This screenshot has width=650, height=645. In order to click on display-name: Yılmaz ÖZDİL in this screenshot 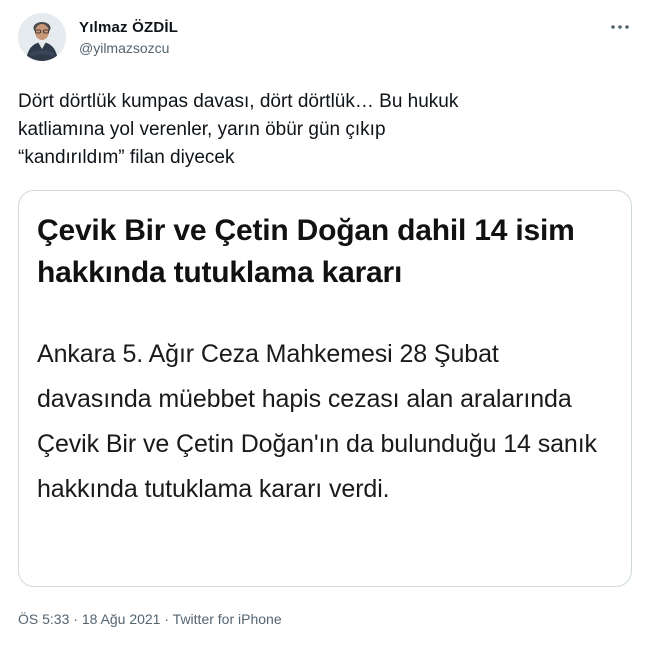, I will do `click(128, 28)`.